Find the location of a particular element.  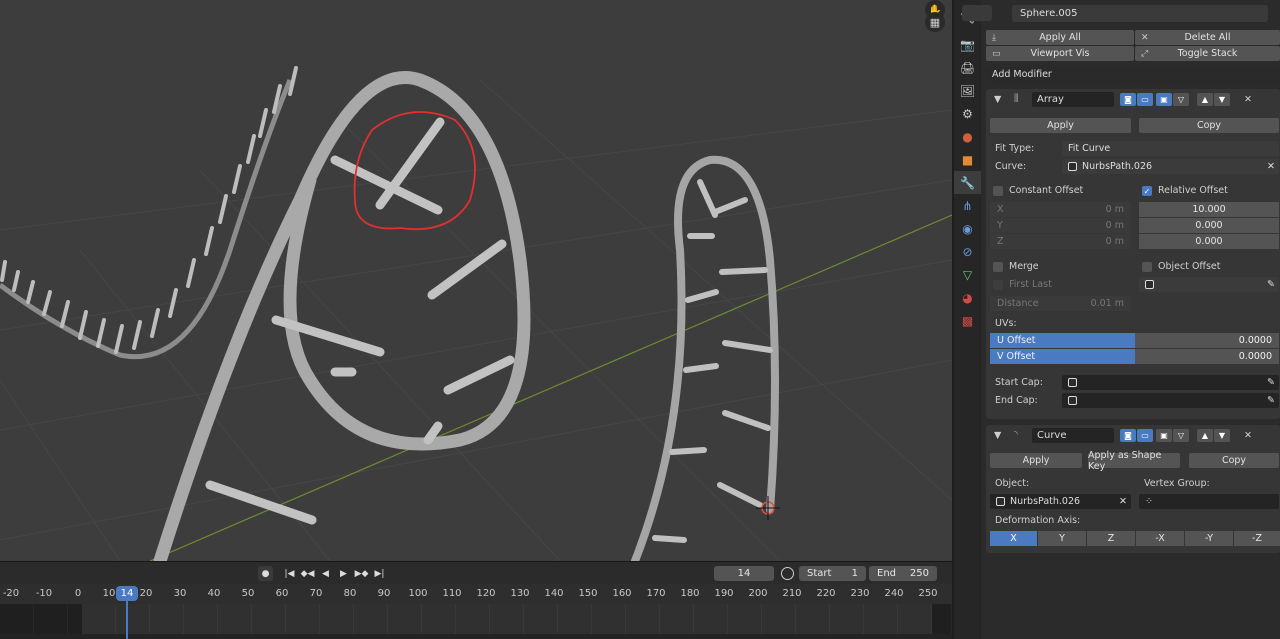

axis-z-button: Z is located at coordinates (1111, 538).